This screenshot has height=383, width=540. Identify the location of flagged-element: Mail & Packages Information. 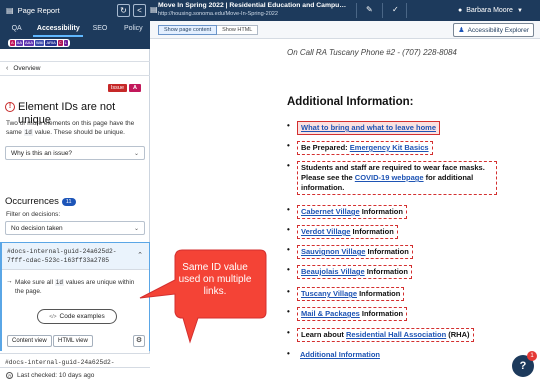
(352, 314).